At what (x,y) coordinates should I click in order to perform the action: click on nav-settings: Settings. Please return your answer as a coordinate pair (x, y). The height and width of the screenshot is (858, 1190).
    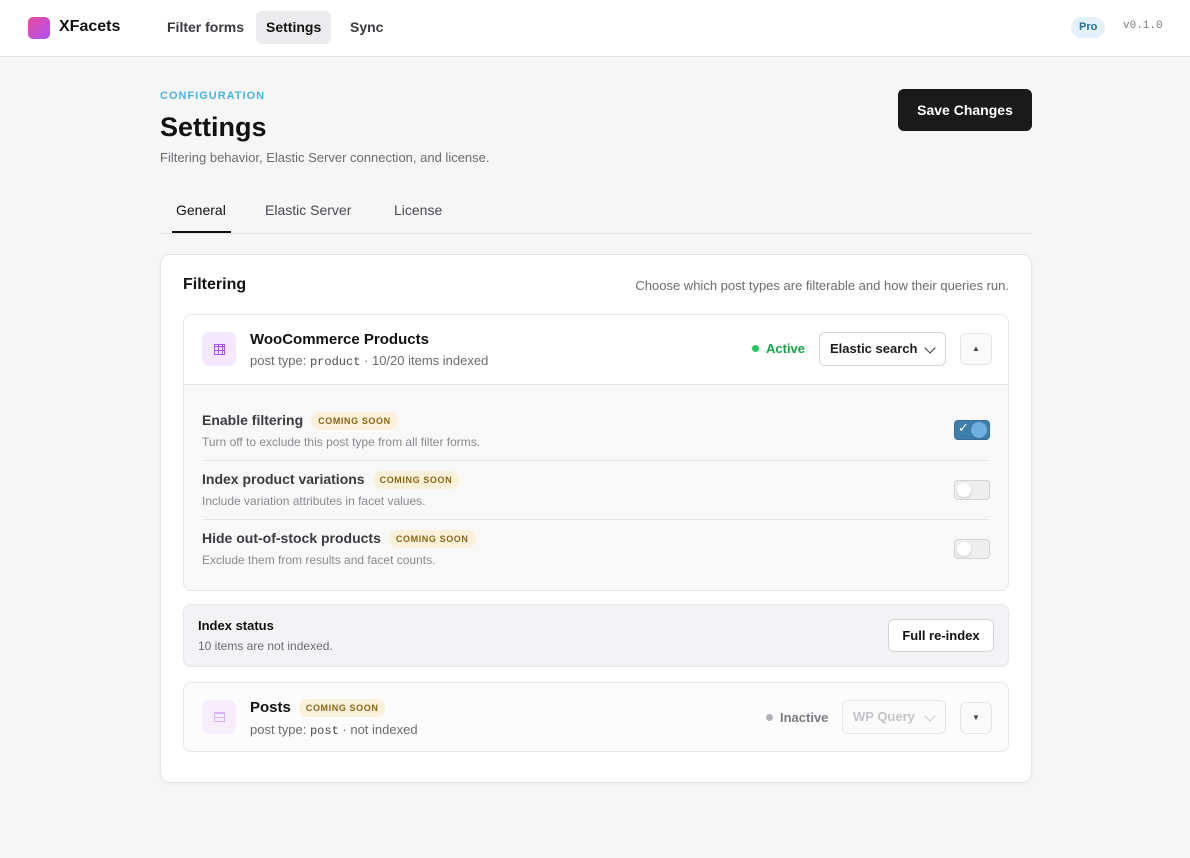
    Looking at the image, I should click on (294, 27).